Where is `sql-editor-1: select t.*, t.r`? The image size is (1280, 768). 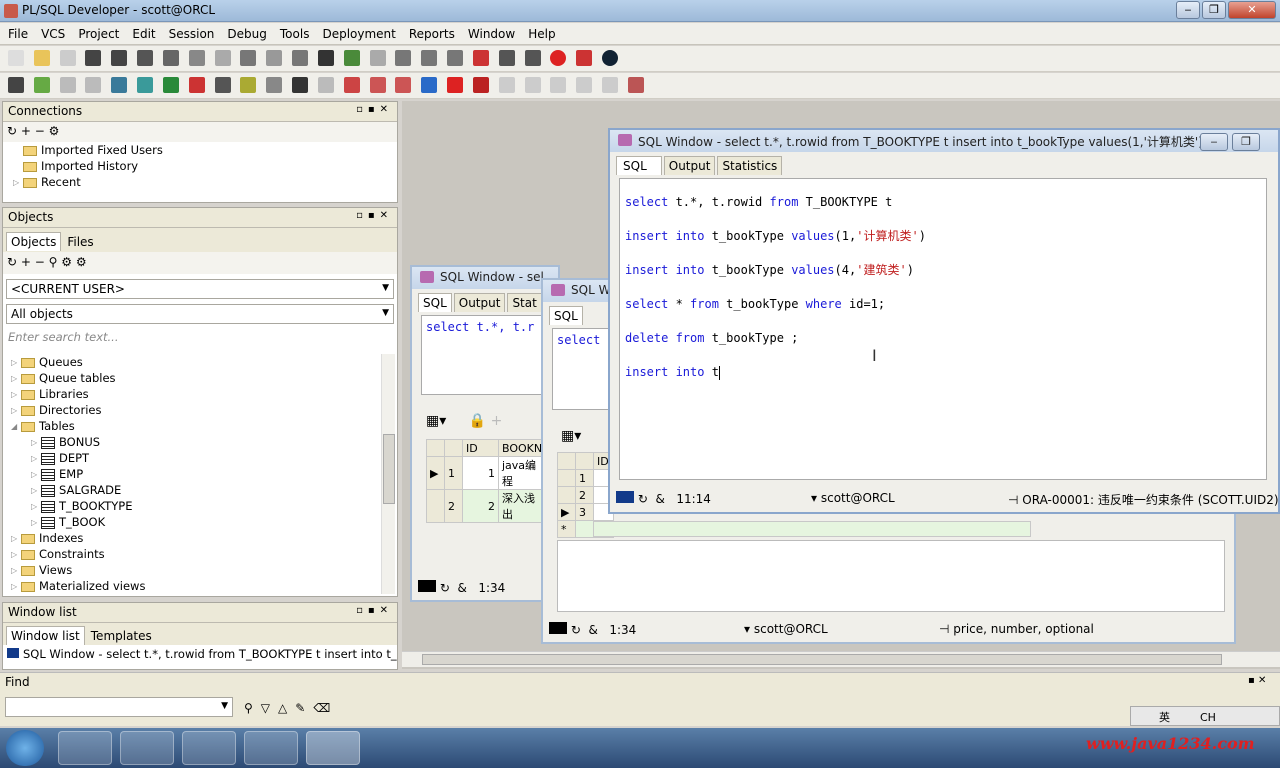 sql-editor-1: select t.*, t.r is located at coordinates (486, 355).